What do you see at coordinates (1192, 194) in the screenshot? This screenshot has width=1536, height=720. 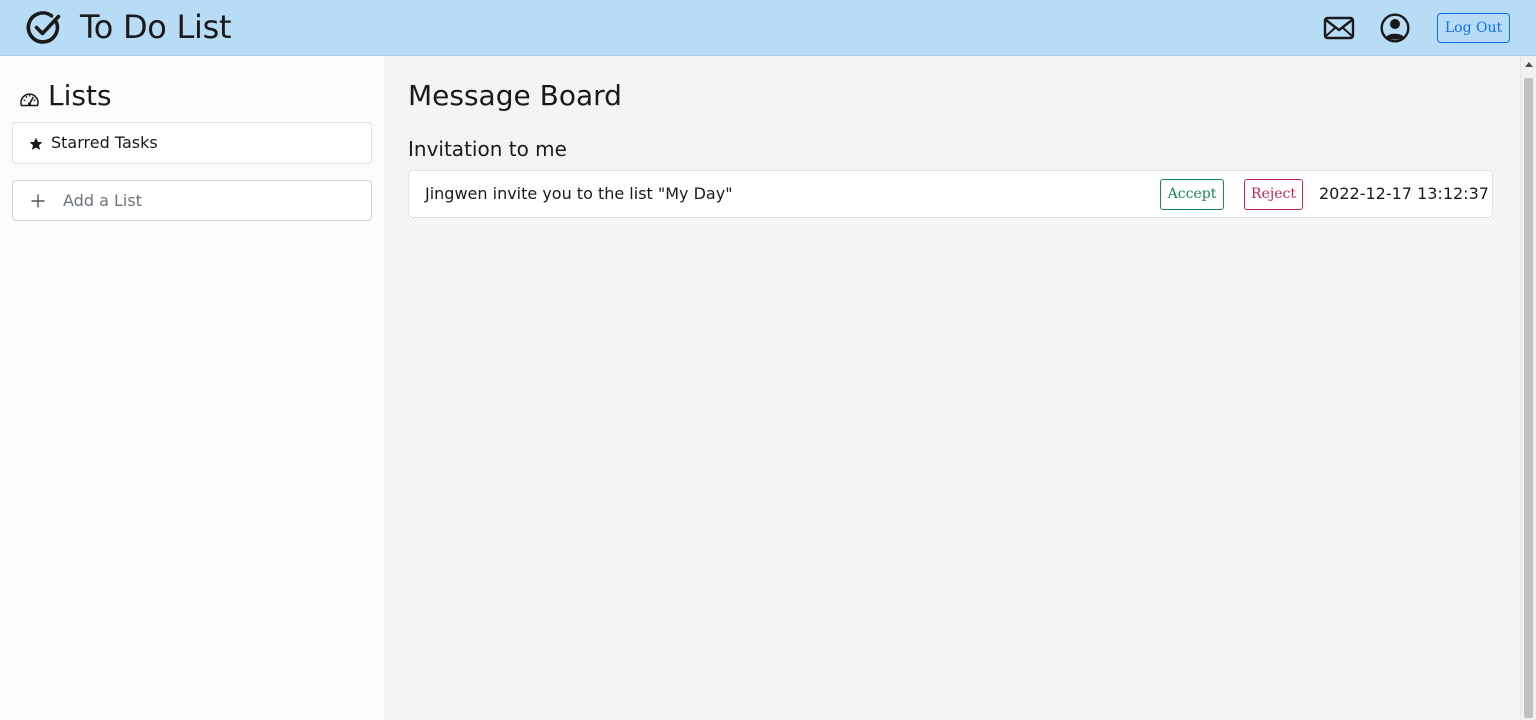 I see `accept-button: Accept` at bounding box center [1192, 194].